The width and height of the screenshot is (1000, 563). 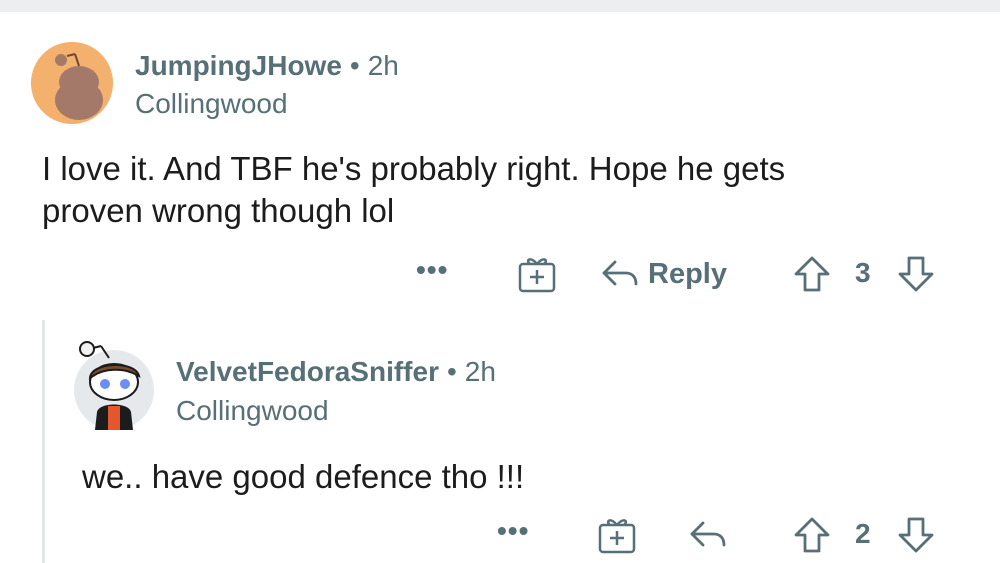 I want to click on author-line: VelvetFedoraSniffer • 2h, so click(x=336, y=372).